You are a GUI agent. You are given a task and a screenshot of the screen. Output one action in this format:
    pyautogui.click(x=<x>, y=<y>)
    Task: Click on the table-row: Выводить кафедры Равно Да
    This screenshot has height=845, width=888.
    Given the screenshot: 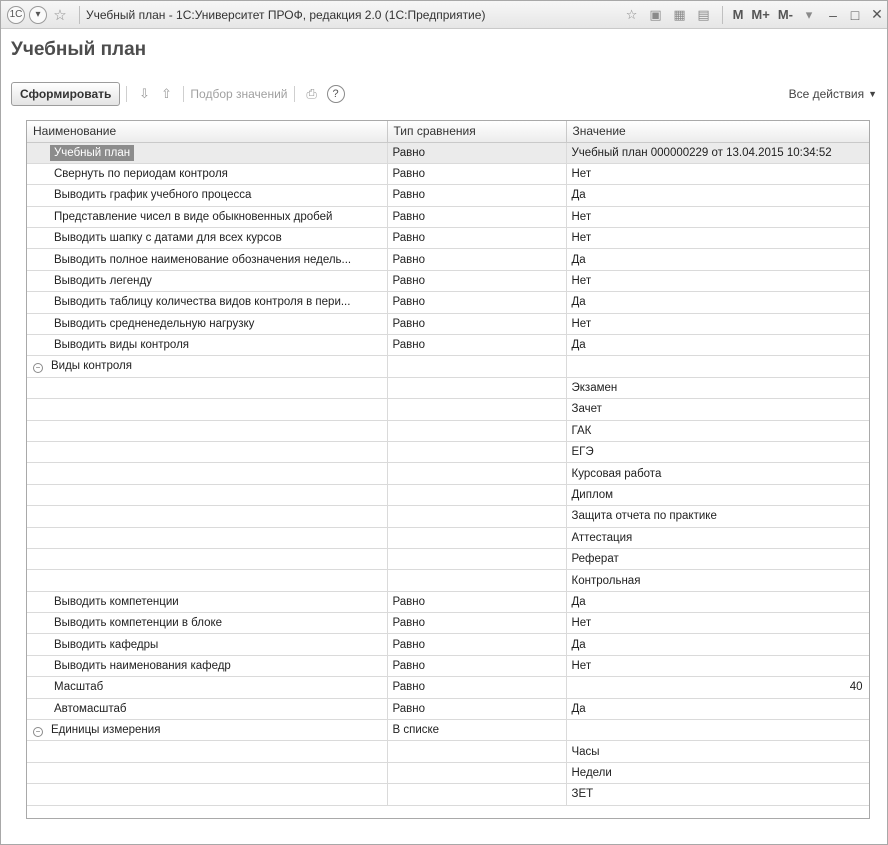 What is the action you would take?
    pyautogui.click(x=448, y=644)
    